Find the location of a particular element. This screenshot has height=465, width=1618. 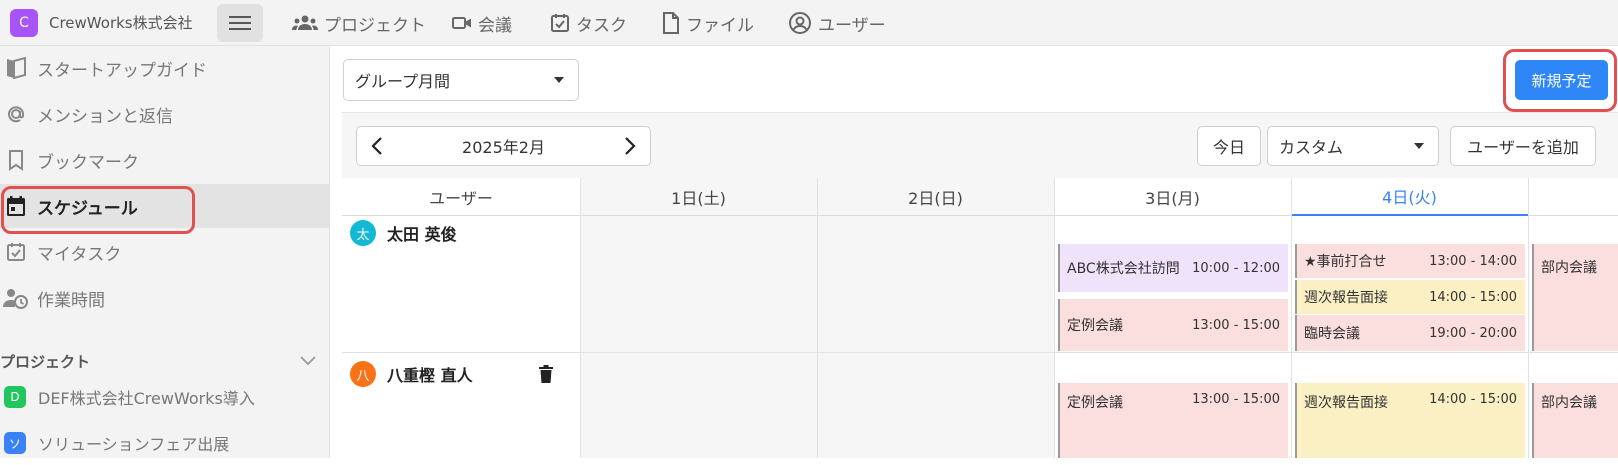

company-logo: C CrewWorks株式会社 is located at coordinates (101, 22).